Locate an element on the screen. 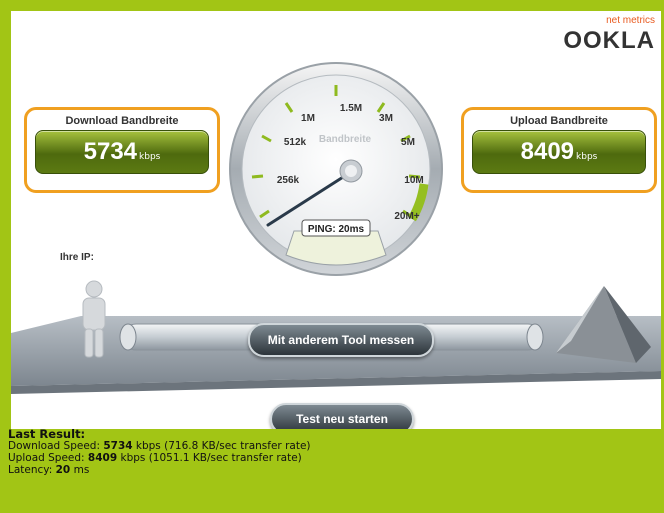 The width and height of the screenshot is (664, 513). tick-10m: 10M is located at coordinates (413, 180).